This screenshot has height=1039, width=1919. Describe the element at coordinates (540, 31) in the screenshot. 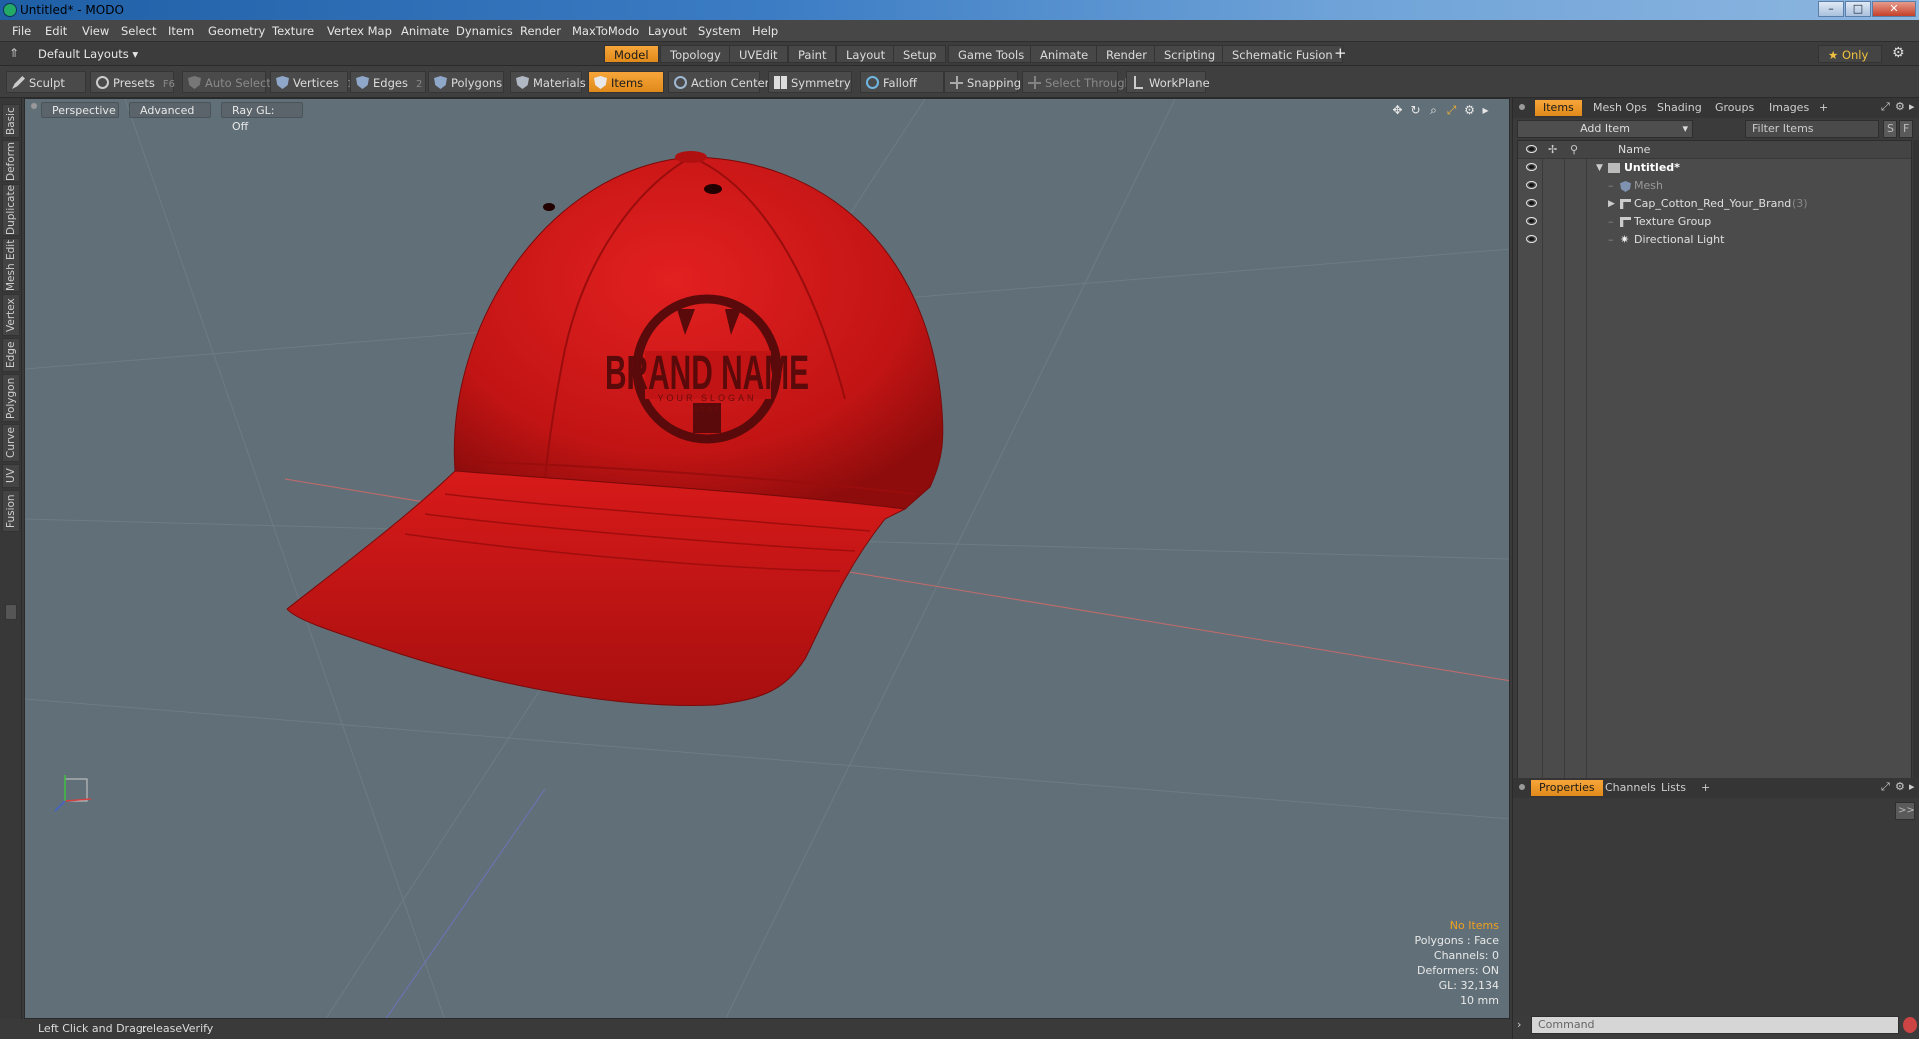

I see `menu-render: Render` at that location.